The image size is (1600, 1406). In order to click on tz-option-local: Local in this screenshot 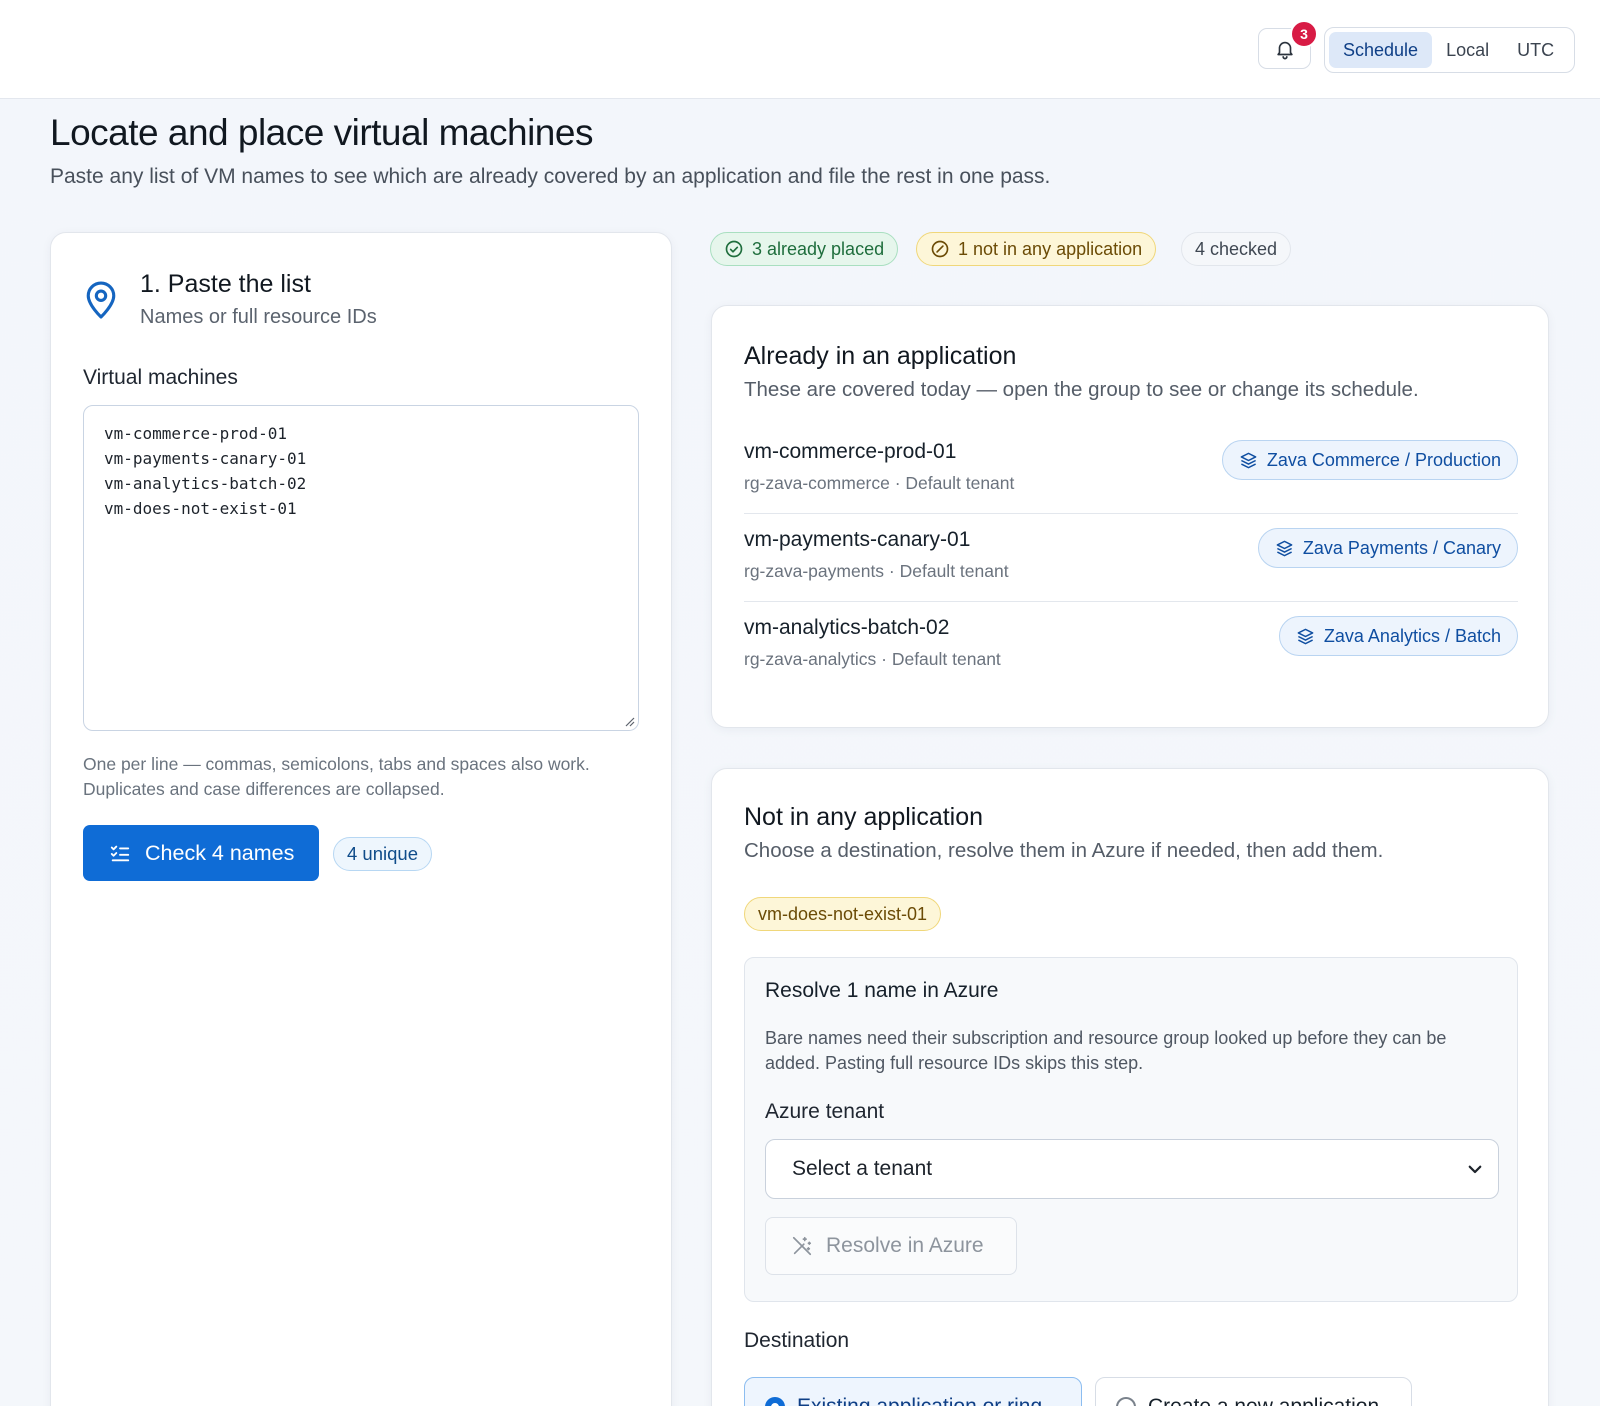, I will do `click(1467, 50)`.